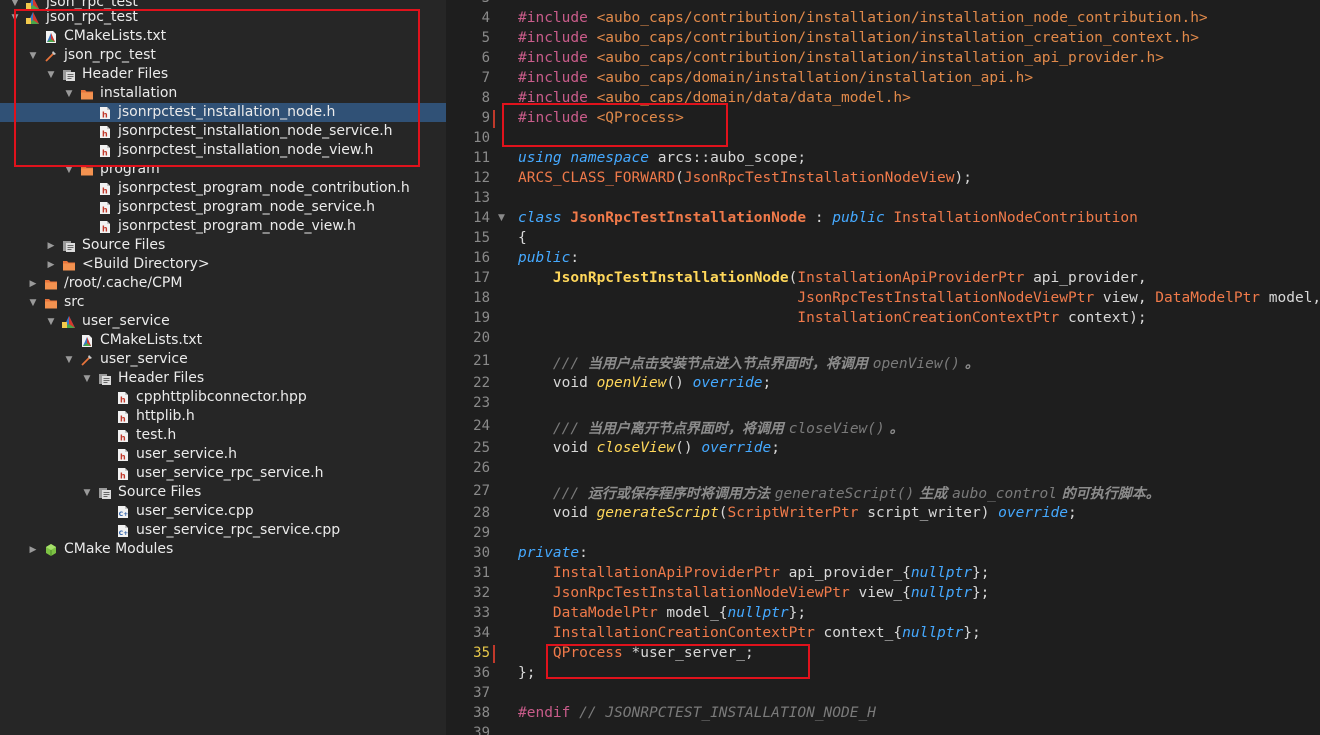 This screenshot has width=1320, height=735. I want to click on code-token: ///, so click(570, 364).